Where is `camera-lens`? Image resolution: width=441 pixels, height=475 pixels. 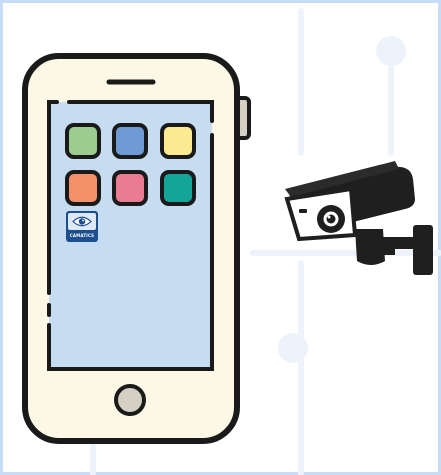 camera-lens is located at coordinates (331, 219).